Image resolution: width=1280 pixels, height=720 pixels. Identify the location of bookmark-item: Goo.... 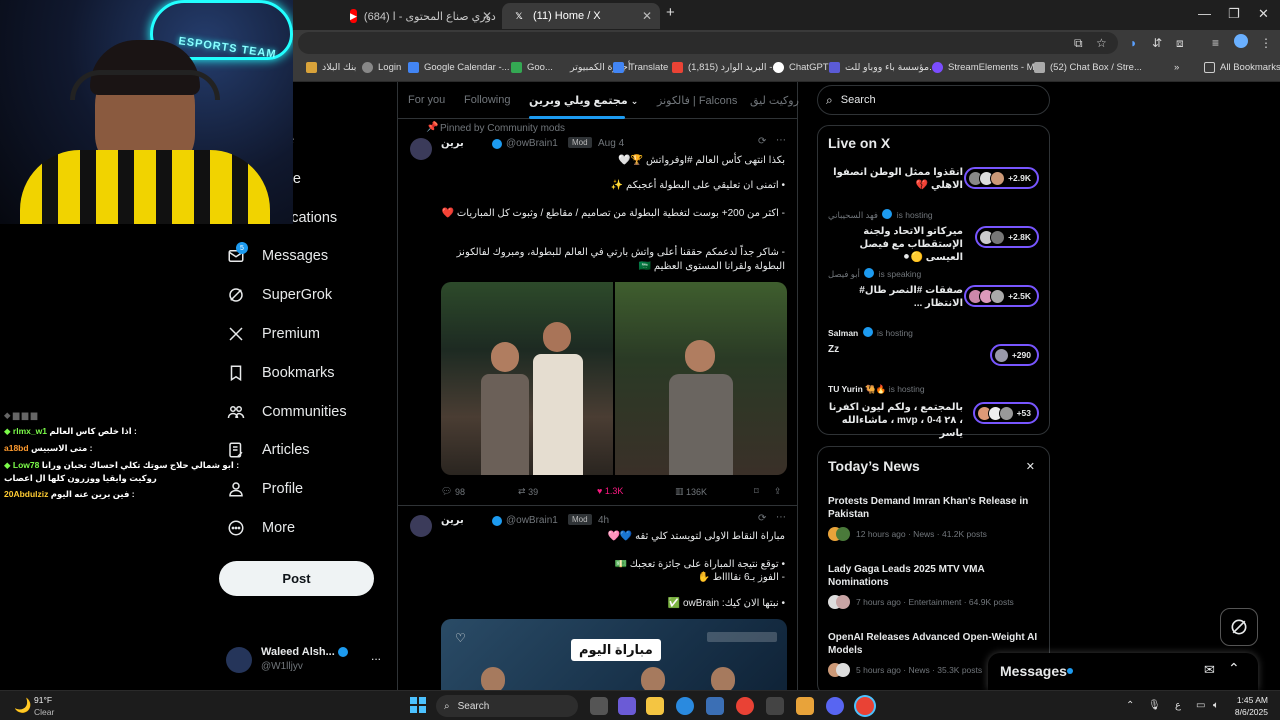
(532, 67).